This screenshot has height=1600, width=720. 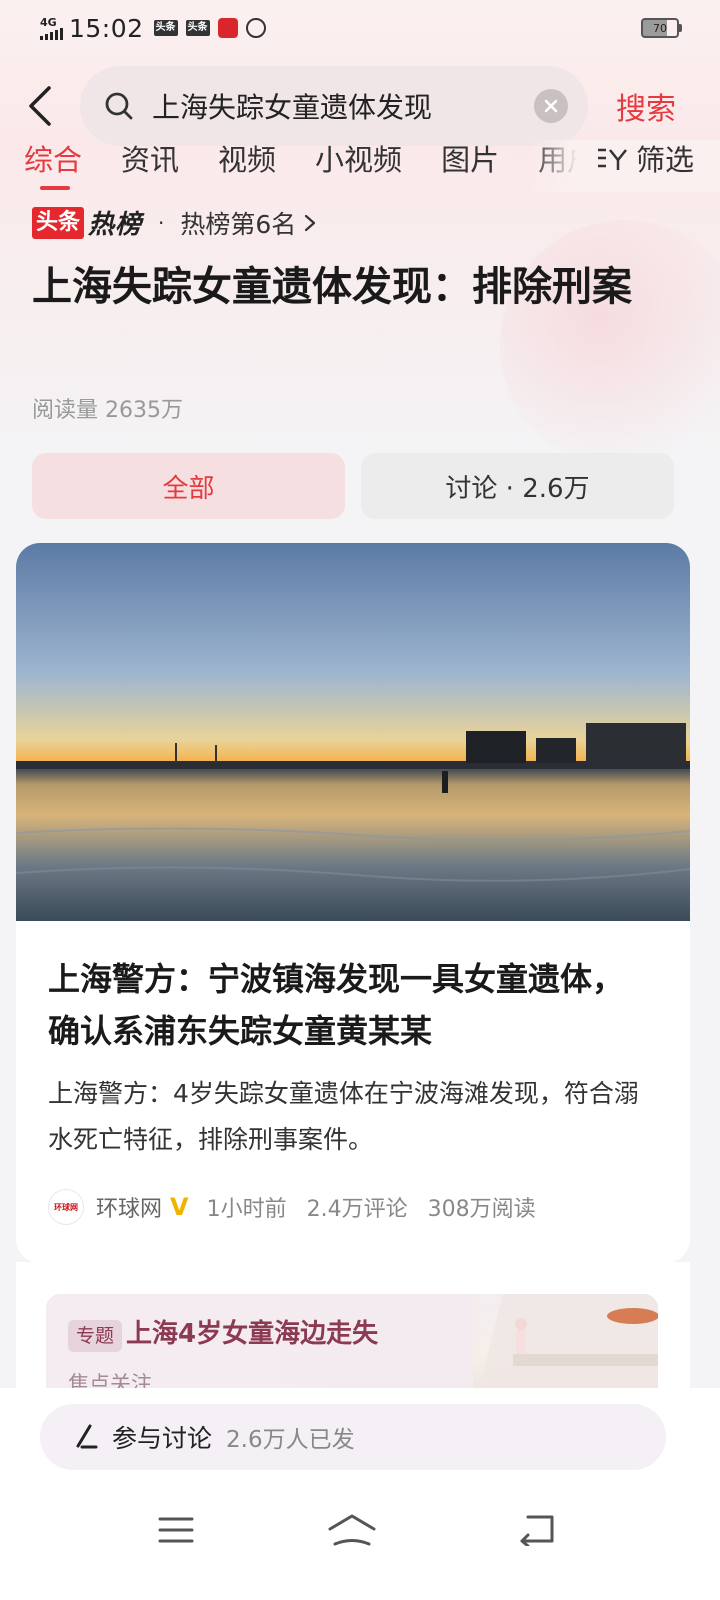 I want to click on source-logo: 环球网, so click(x=66, y=1207).